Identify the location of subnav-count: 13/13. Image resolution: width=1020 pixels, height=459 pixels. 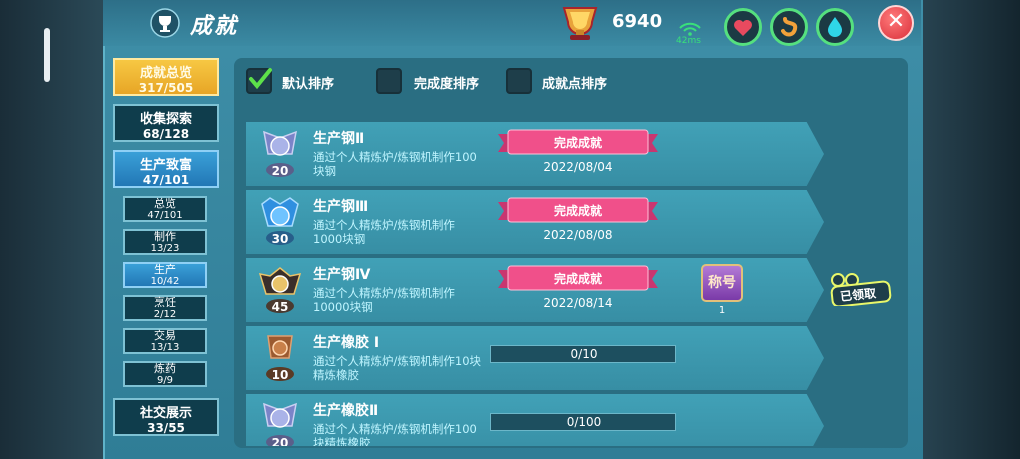
(165, 347).